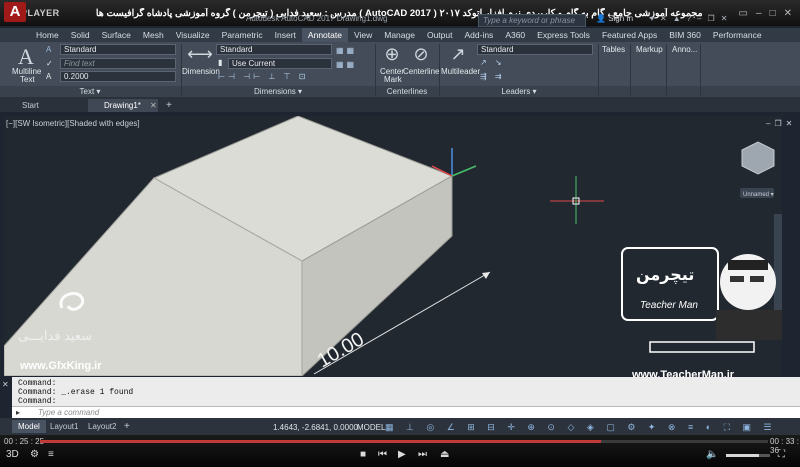  Describe the element at coordinates (201, 71) in the screenshot. I see `dimension-label: Dimension` at that location.